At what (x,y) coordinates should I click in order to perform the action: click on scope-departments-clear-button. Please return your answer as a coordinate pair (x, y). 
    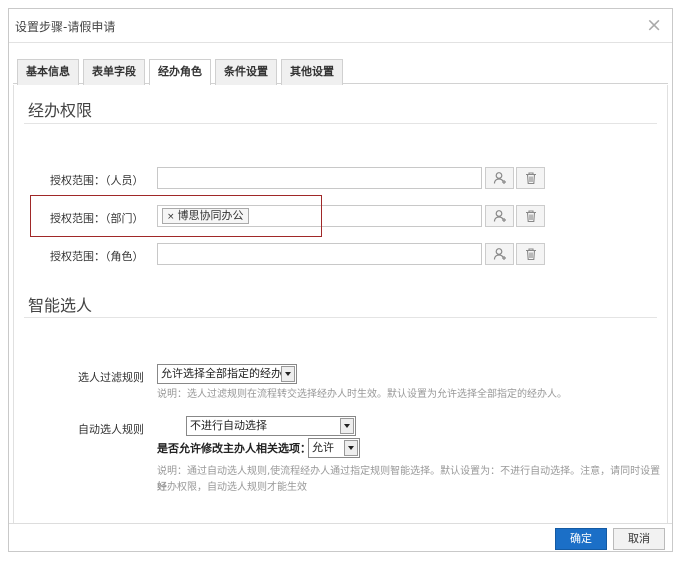
    Looking at the image, I should click on (530, 216).